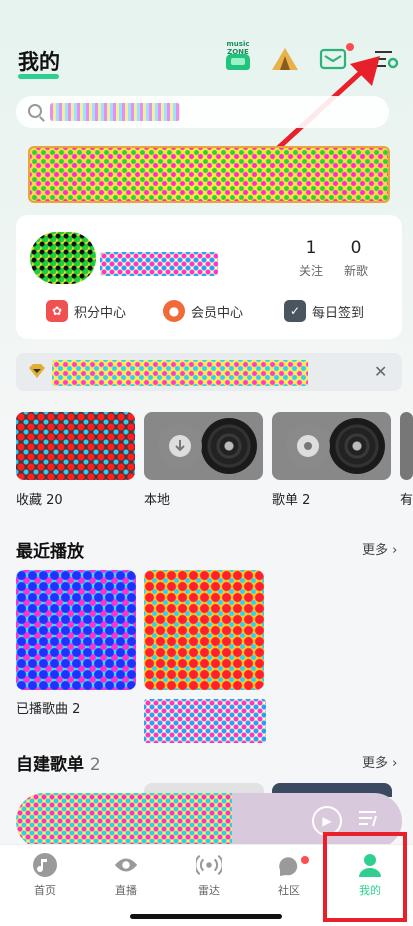 The width and height of the screenshot is (413, 926). I want to click on tab-live-label: 直播, so click(126, 890).